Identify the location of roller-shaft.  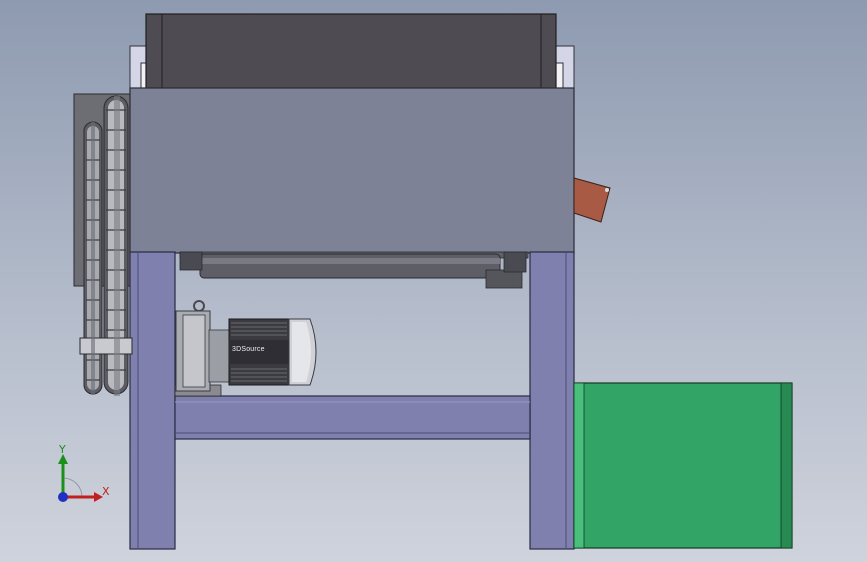
(354, 270).